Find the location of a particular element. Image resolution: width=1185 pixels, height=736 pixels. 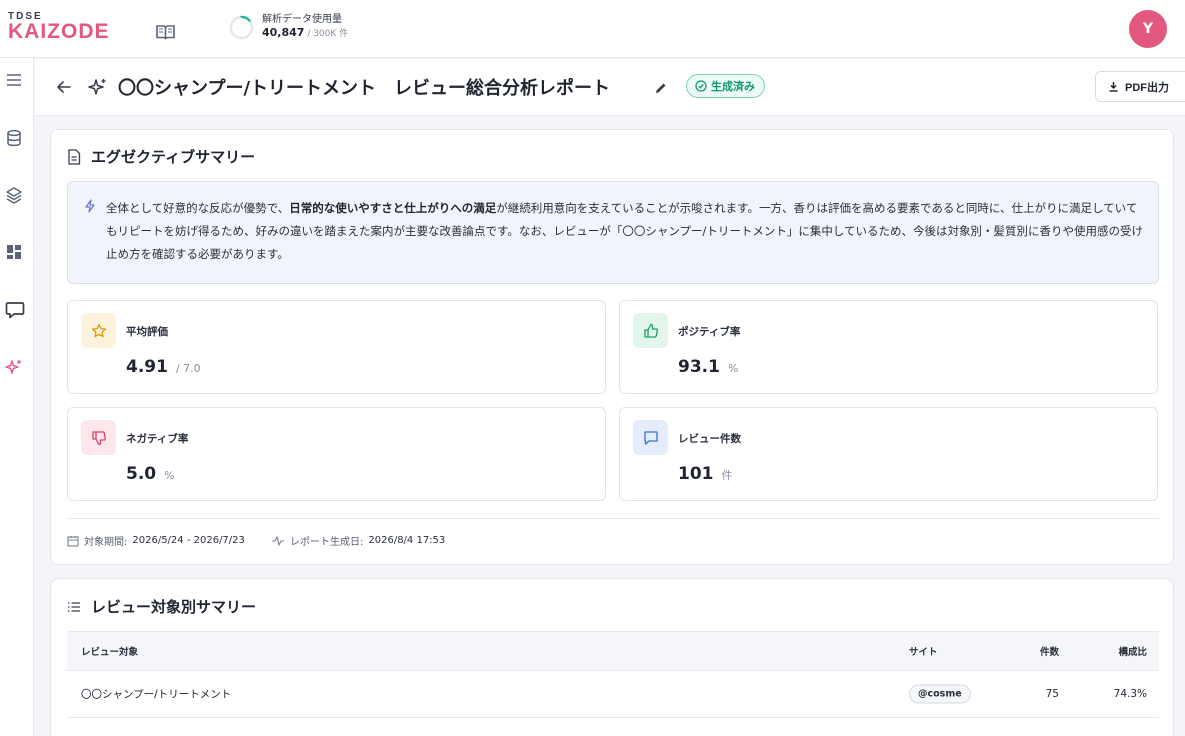

row-site: @cosme is located at coordinates (940, 694).